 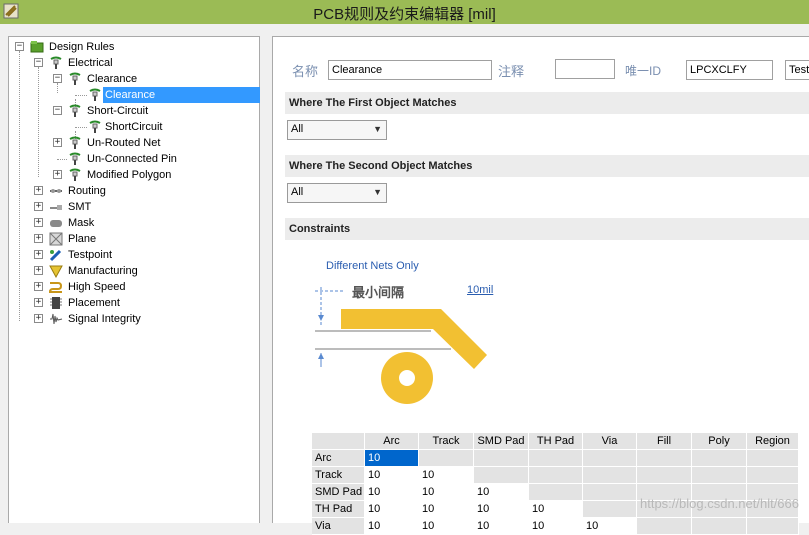 I want to click on tree-label: Un-Connected Pin, so click(x=132, y=159).